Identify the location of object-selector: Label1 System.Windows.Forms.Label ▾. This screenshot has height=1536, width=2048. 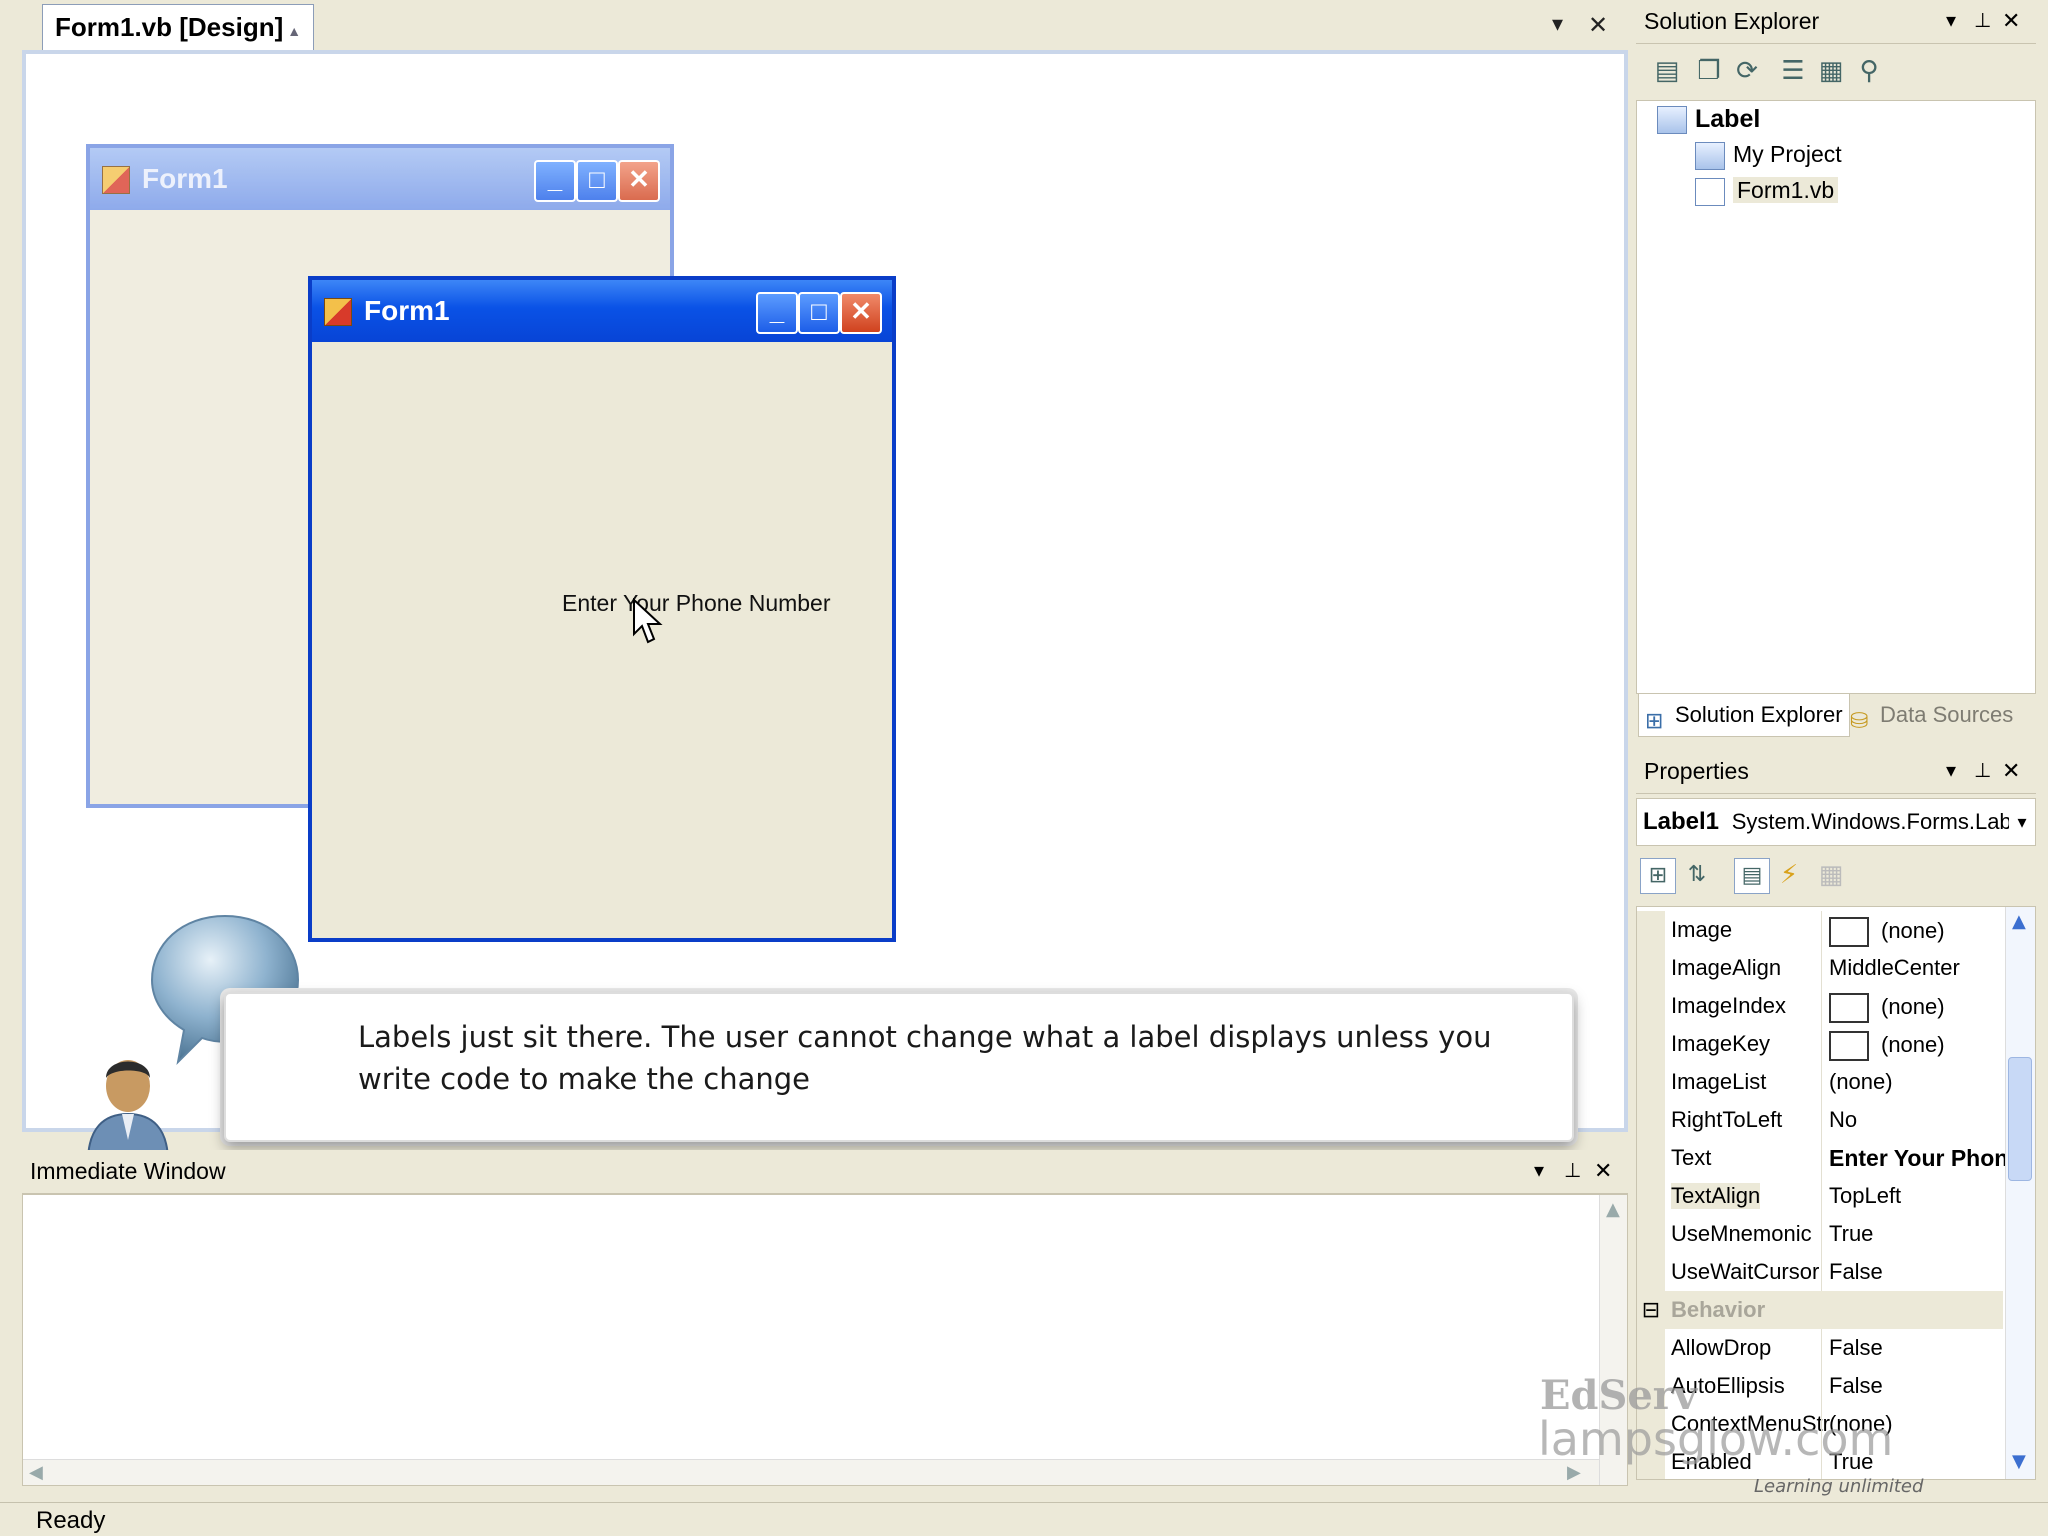
(1836, 822).